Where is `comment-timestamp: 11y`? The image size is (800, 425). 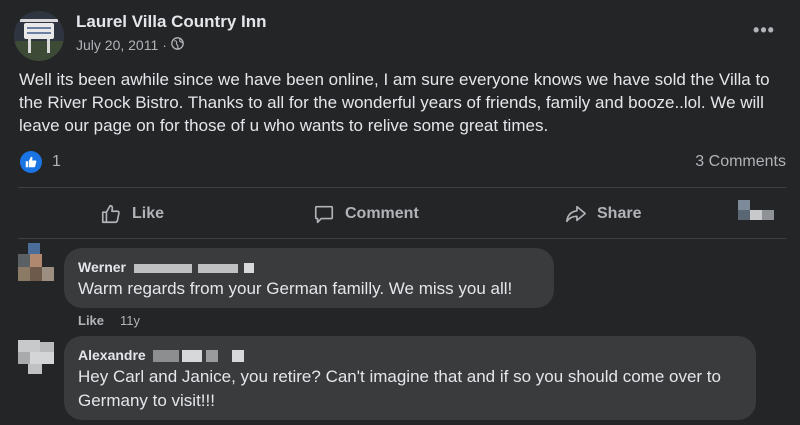
comment-timestamp: 11y is located at coordinates (130, 320).